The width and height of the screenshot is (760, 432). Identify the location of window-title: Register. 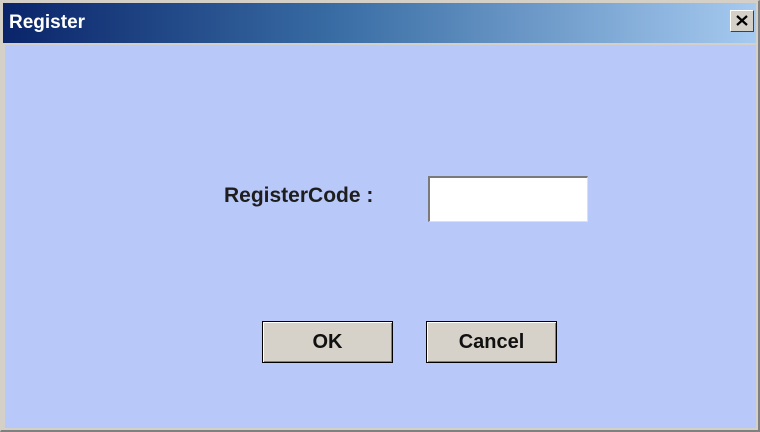
(47, 22).